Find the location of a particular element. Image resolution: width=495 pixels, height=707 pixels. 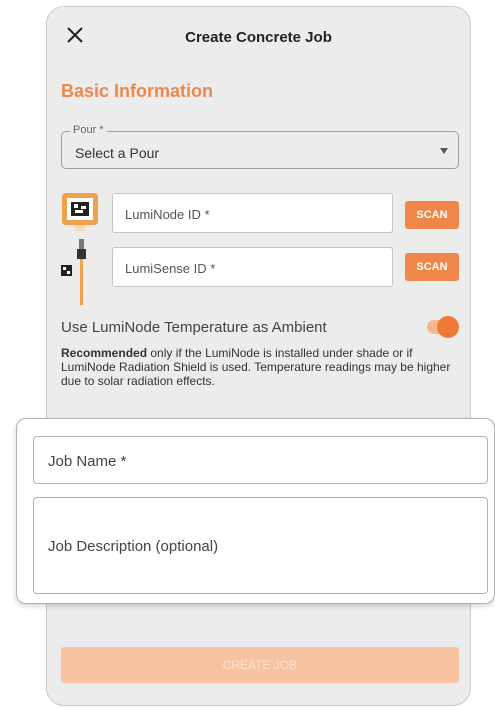

lumisense-id-input: LumiSense ID * is located at coordinates (252, 267).